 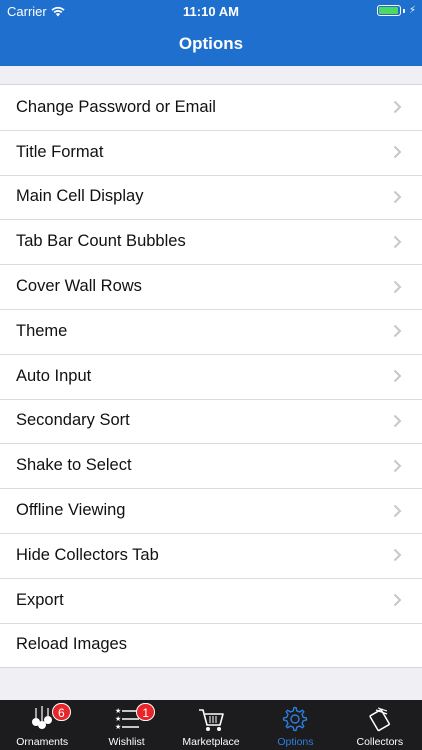 I want to click on option-label: Secondary Sort, so click(x=73, y=420).